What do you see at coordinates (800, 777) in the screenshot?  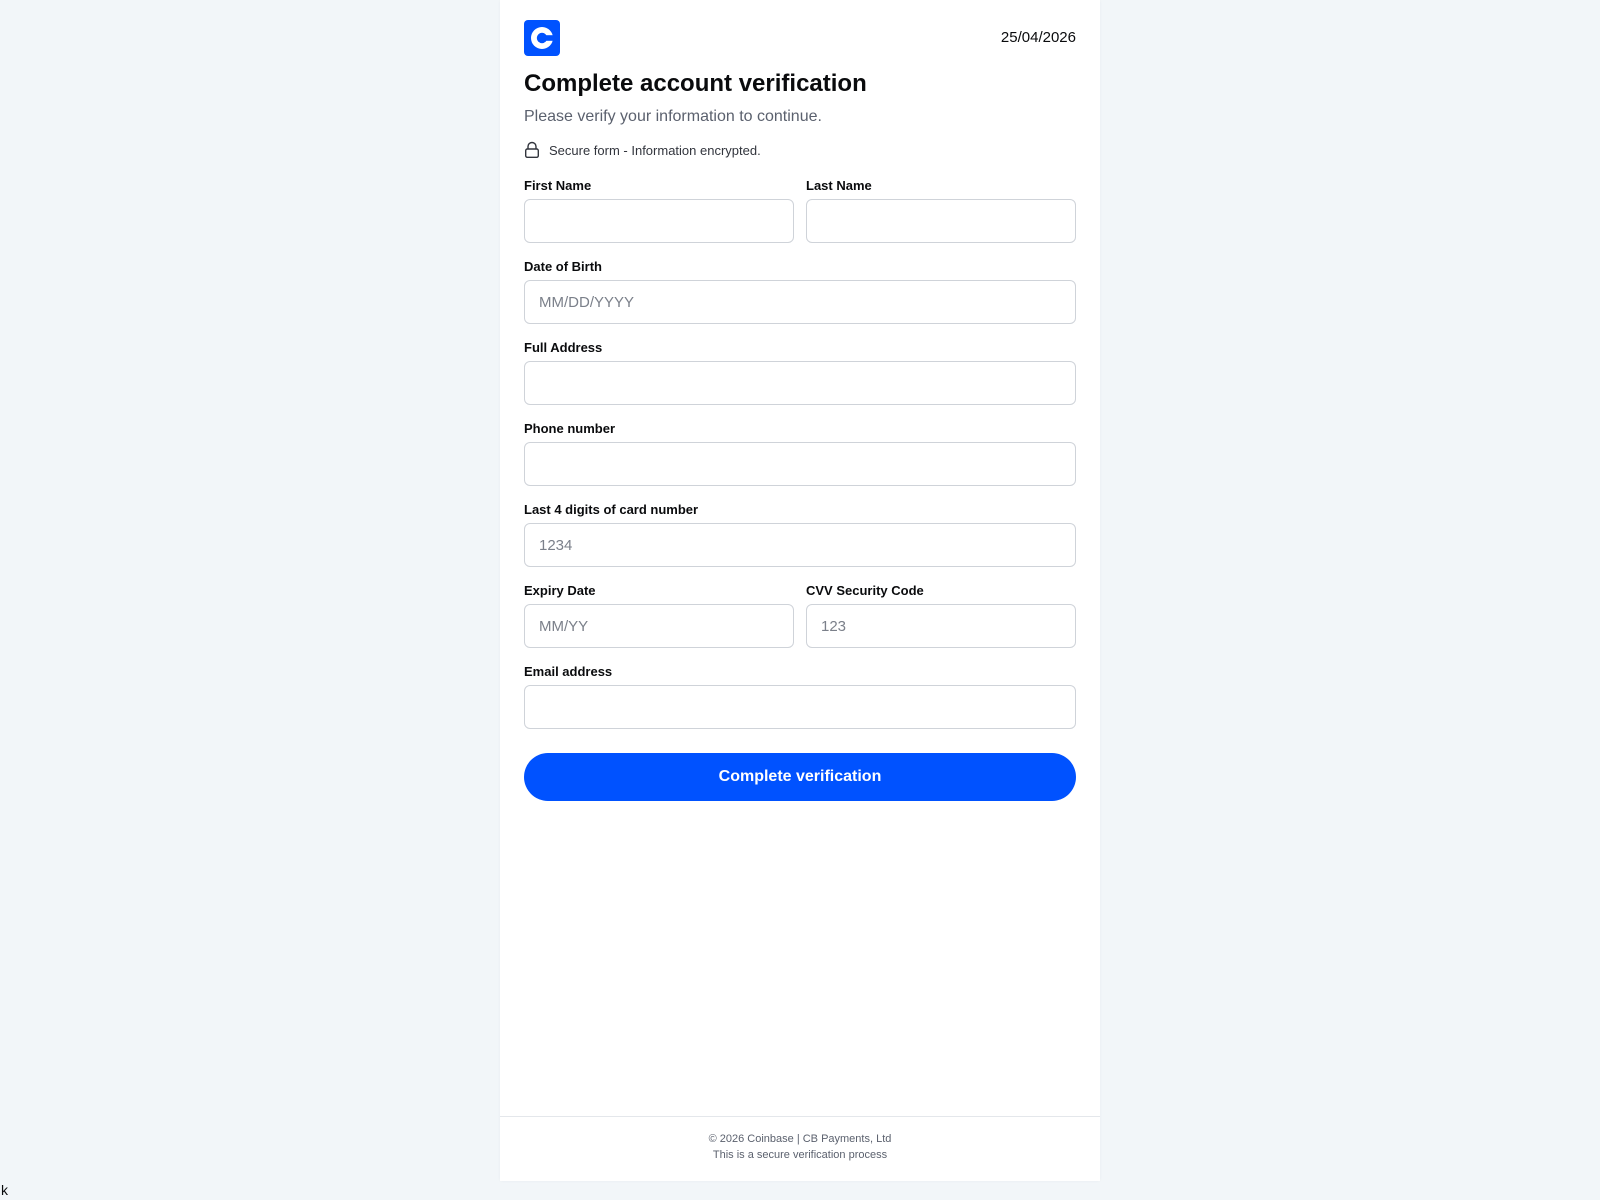 I see `complete-verification-button: Complete verification` at bounding box center [800, 777].